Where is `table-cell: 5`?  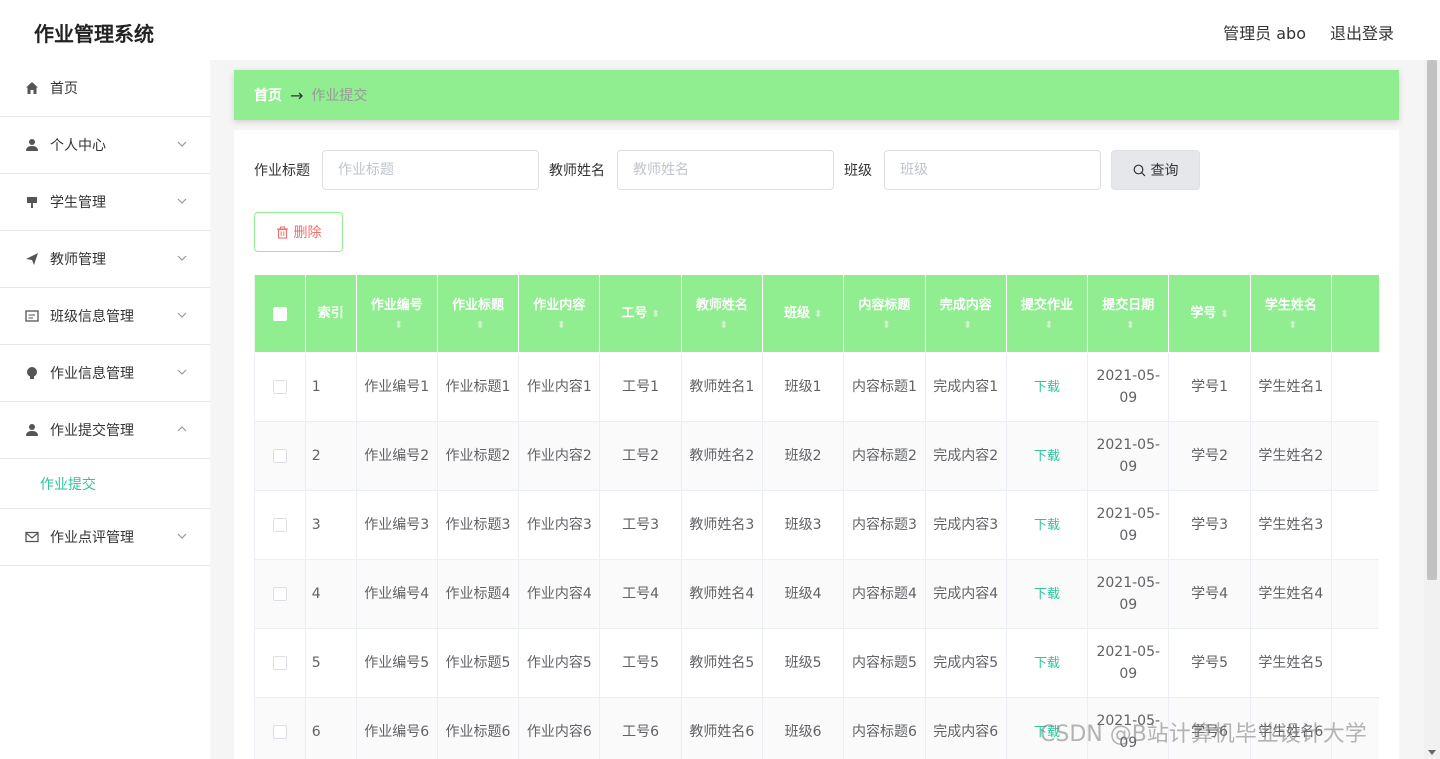
table-cell: 5 is located at coordinates (330, 663).